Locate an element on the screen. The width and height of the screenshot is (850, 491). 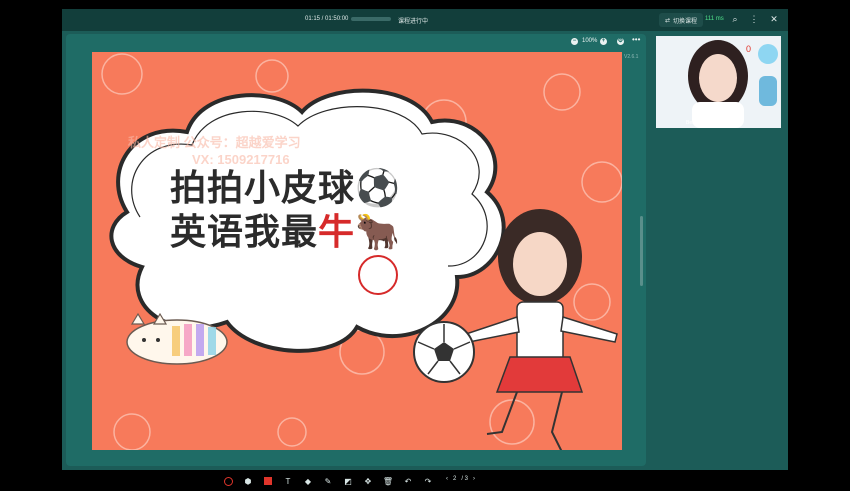
zoom-icon: ⌕ is located at coordinates (735, 19).